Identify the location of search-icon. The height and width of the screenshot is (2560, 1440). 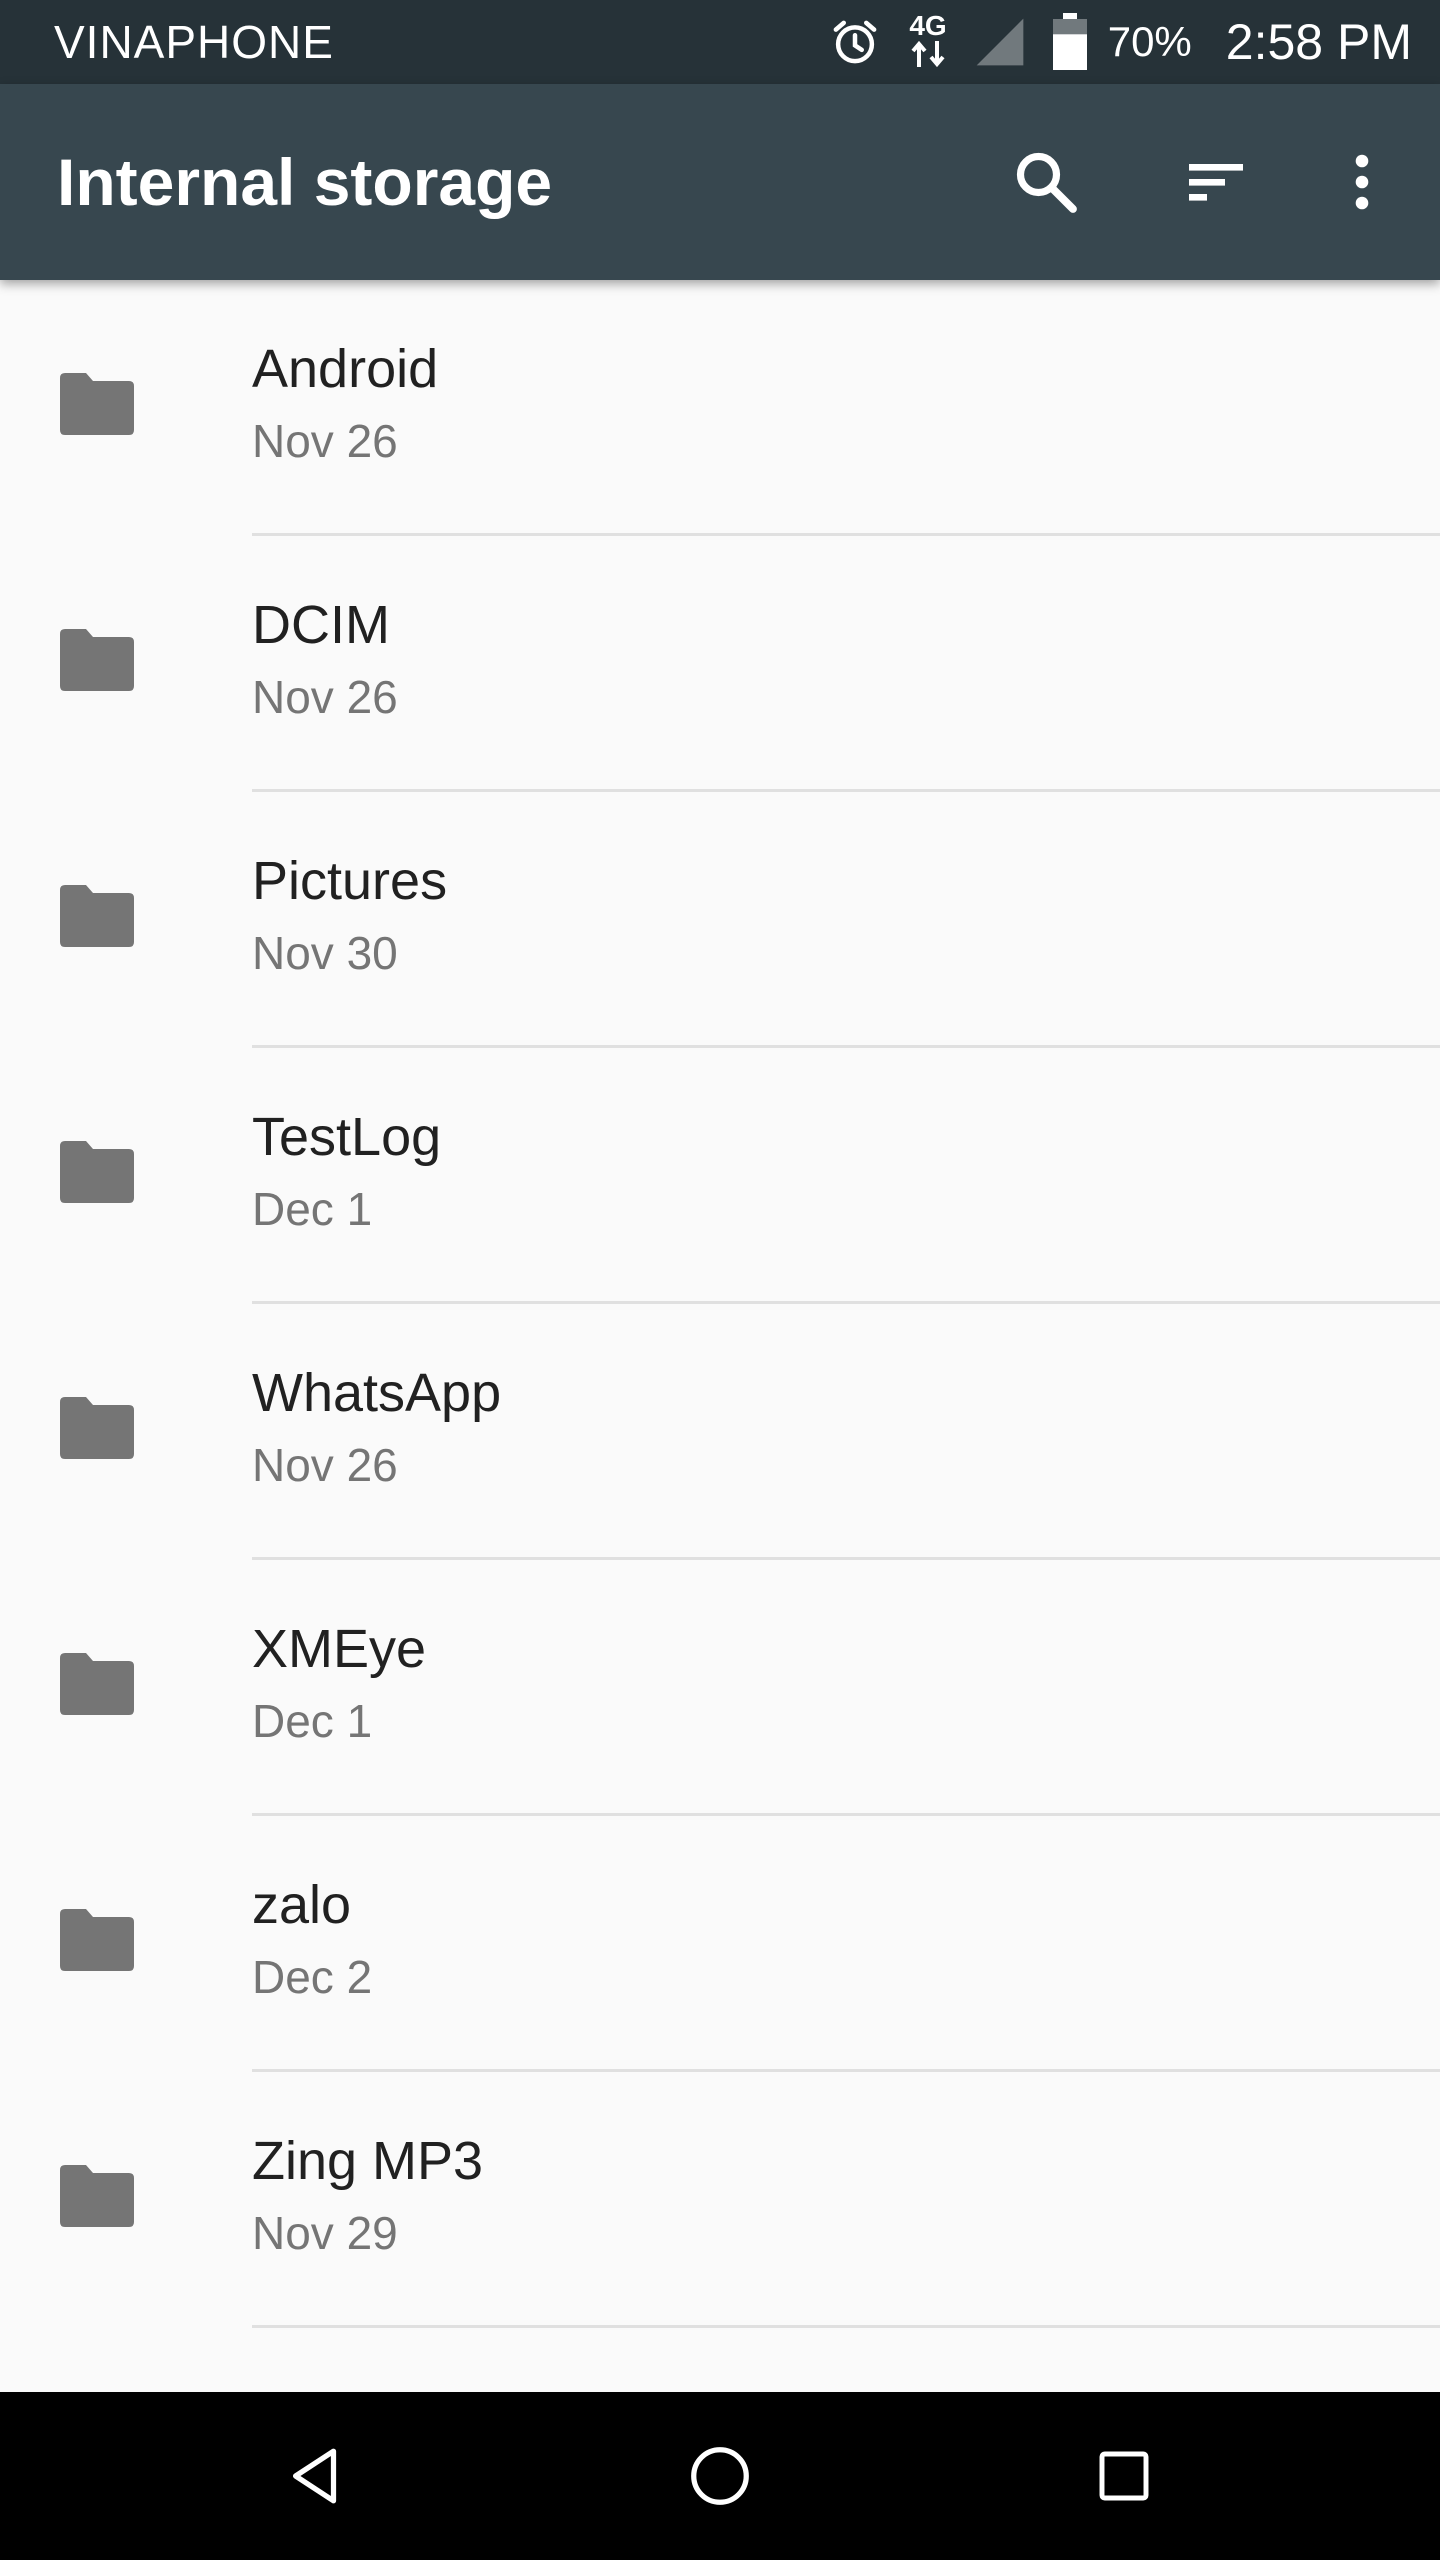
(1046, 182).